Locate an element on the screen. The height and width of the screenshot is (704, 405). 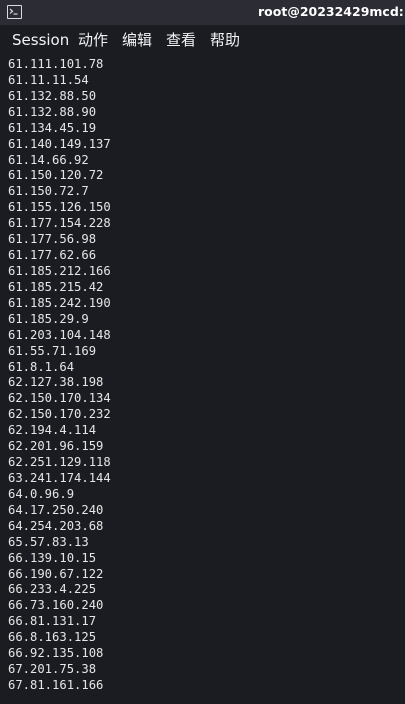
output-line: 61.111.101.78 is located at coordinates (56, 64).